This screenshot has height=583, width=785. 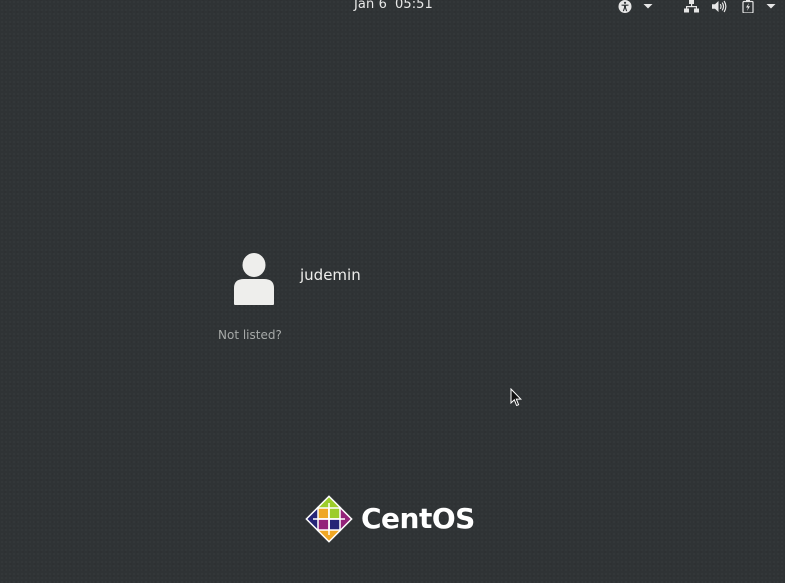 I want to click on network-status, so click(x=691, y=6).